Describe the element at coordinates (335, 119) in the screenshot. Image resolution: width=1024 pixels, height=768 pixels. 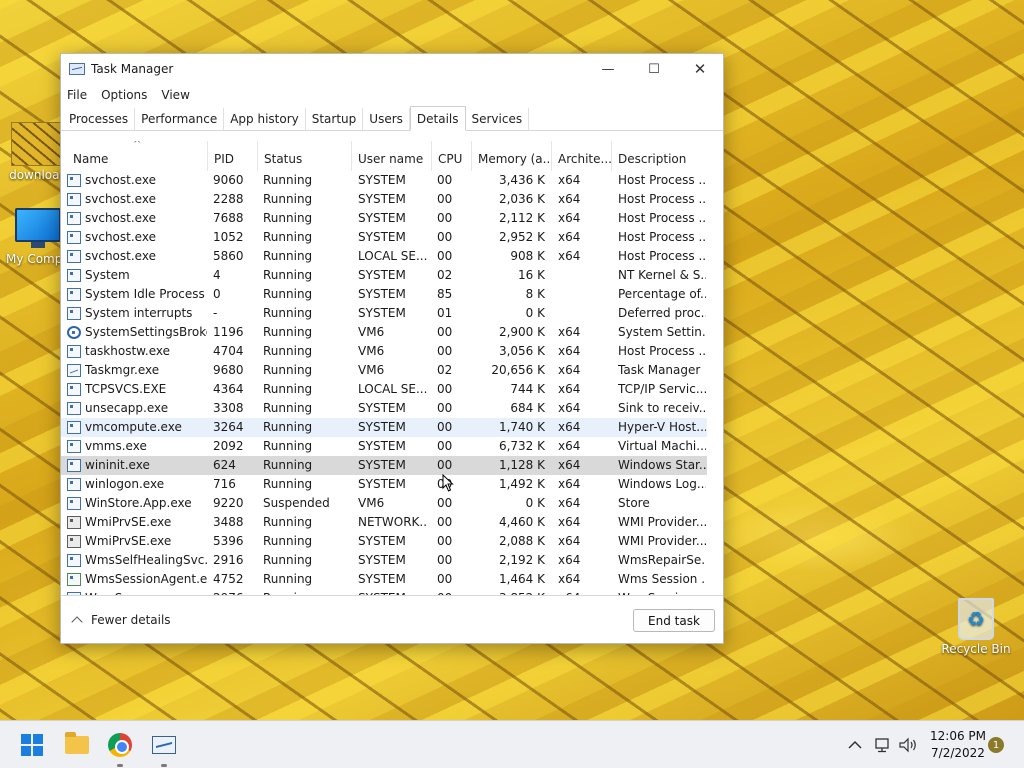
I see `tab-startup: Startup` at that location.